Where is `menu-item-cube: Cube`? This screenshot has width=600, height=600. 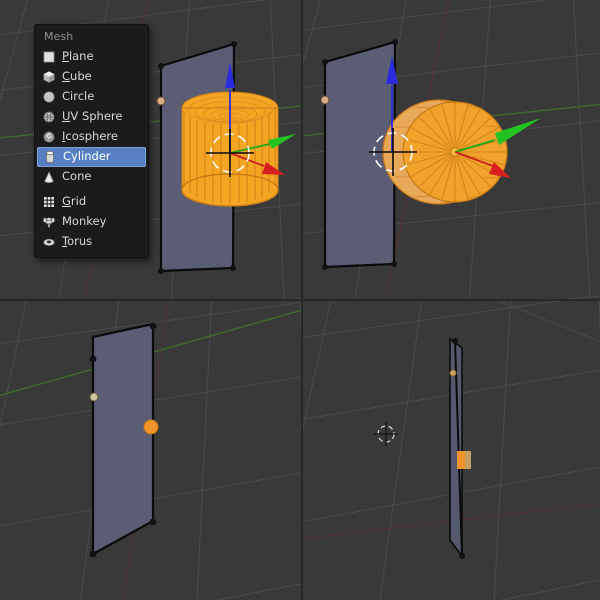
menu-item-cube: Cube is located at coordinates (91, 77).